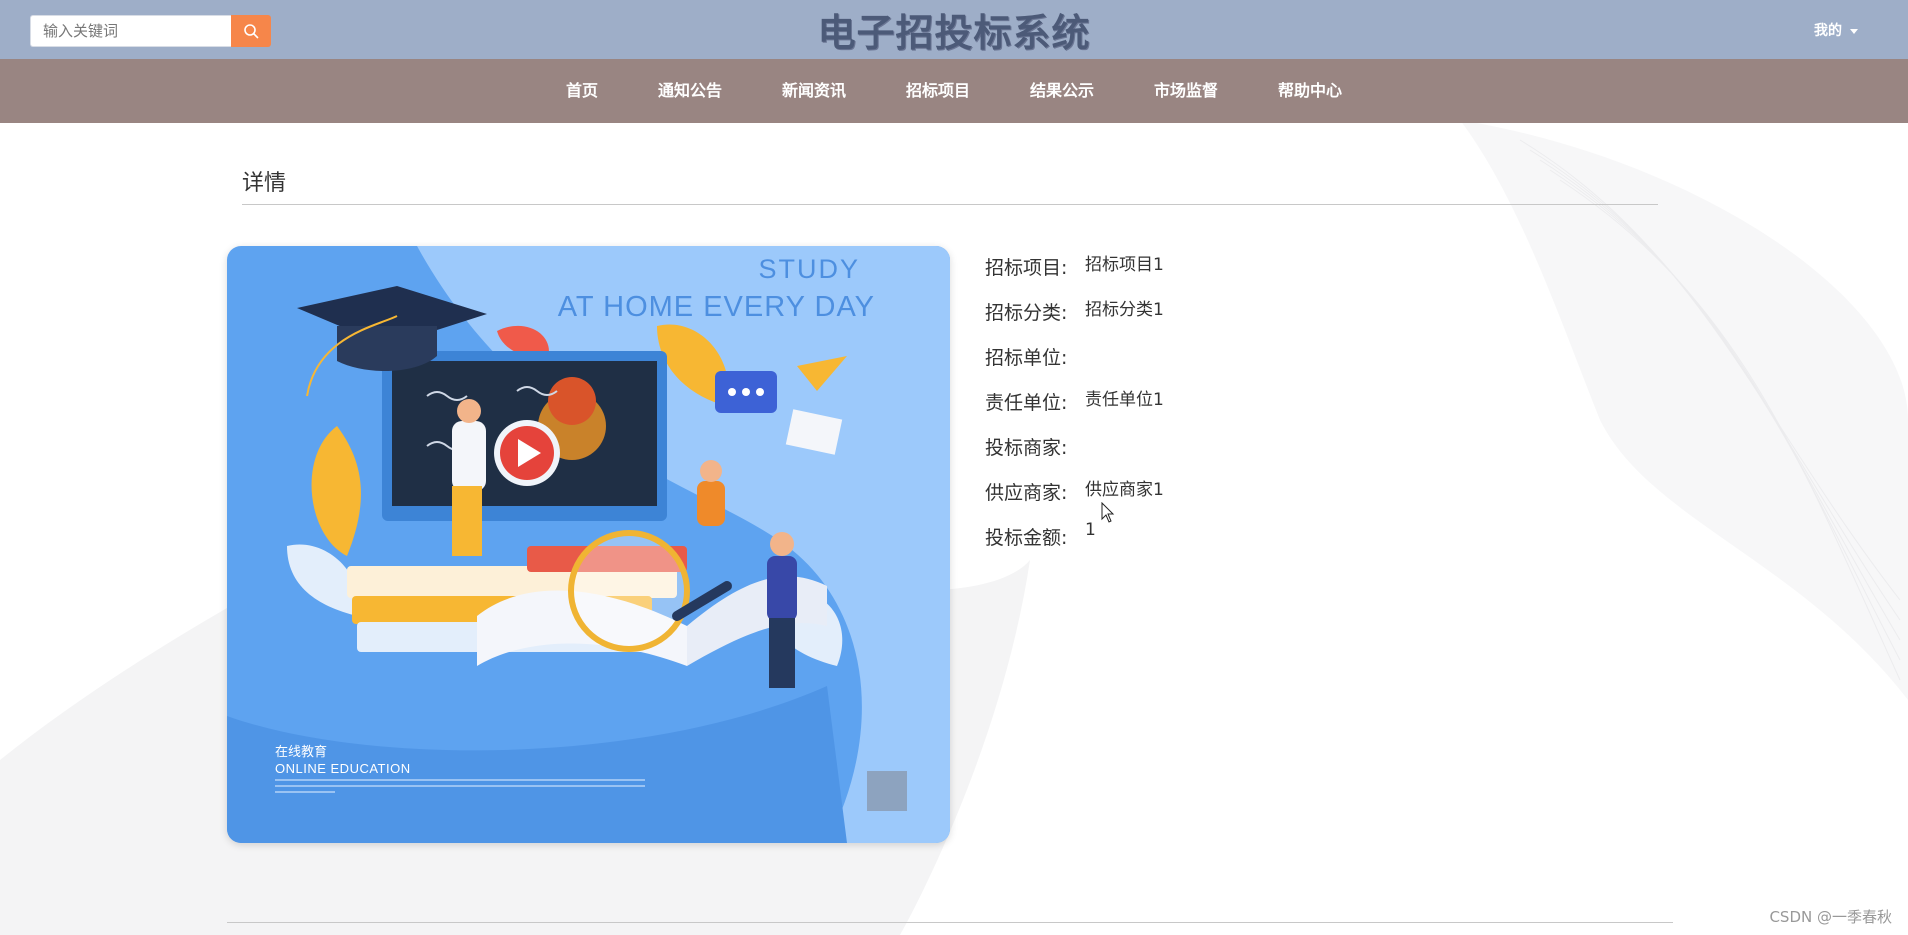  Describe the element at coordinates (938, 91) in the screenshot. I see `nav-item-tender-projects: 招标项目` at that location.